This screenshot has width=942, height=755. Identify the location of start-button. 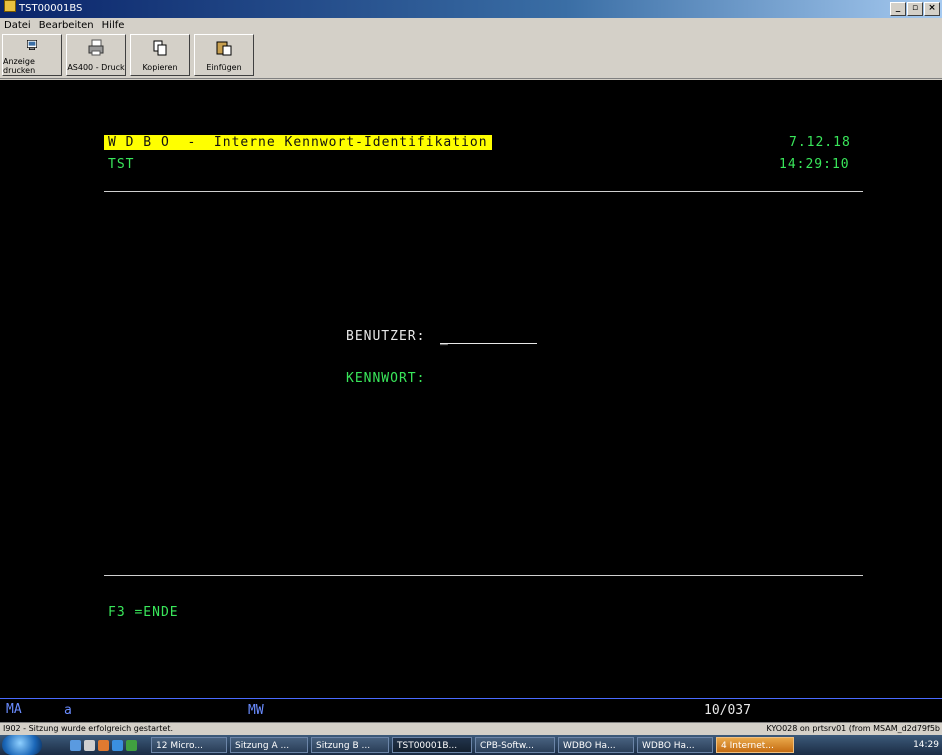
(22, 745).